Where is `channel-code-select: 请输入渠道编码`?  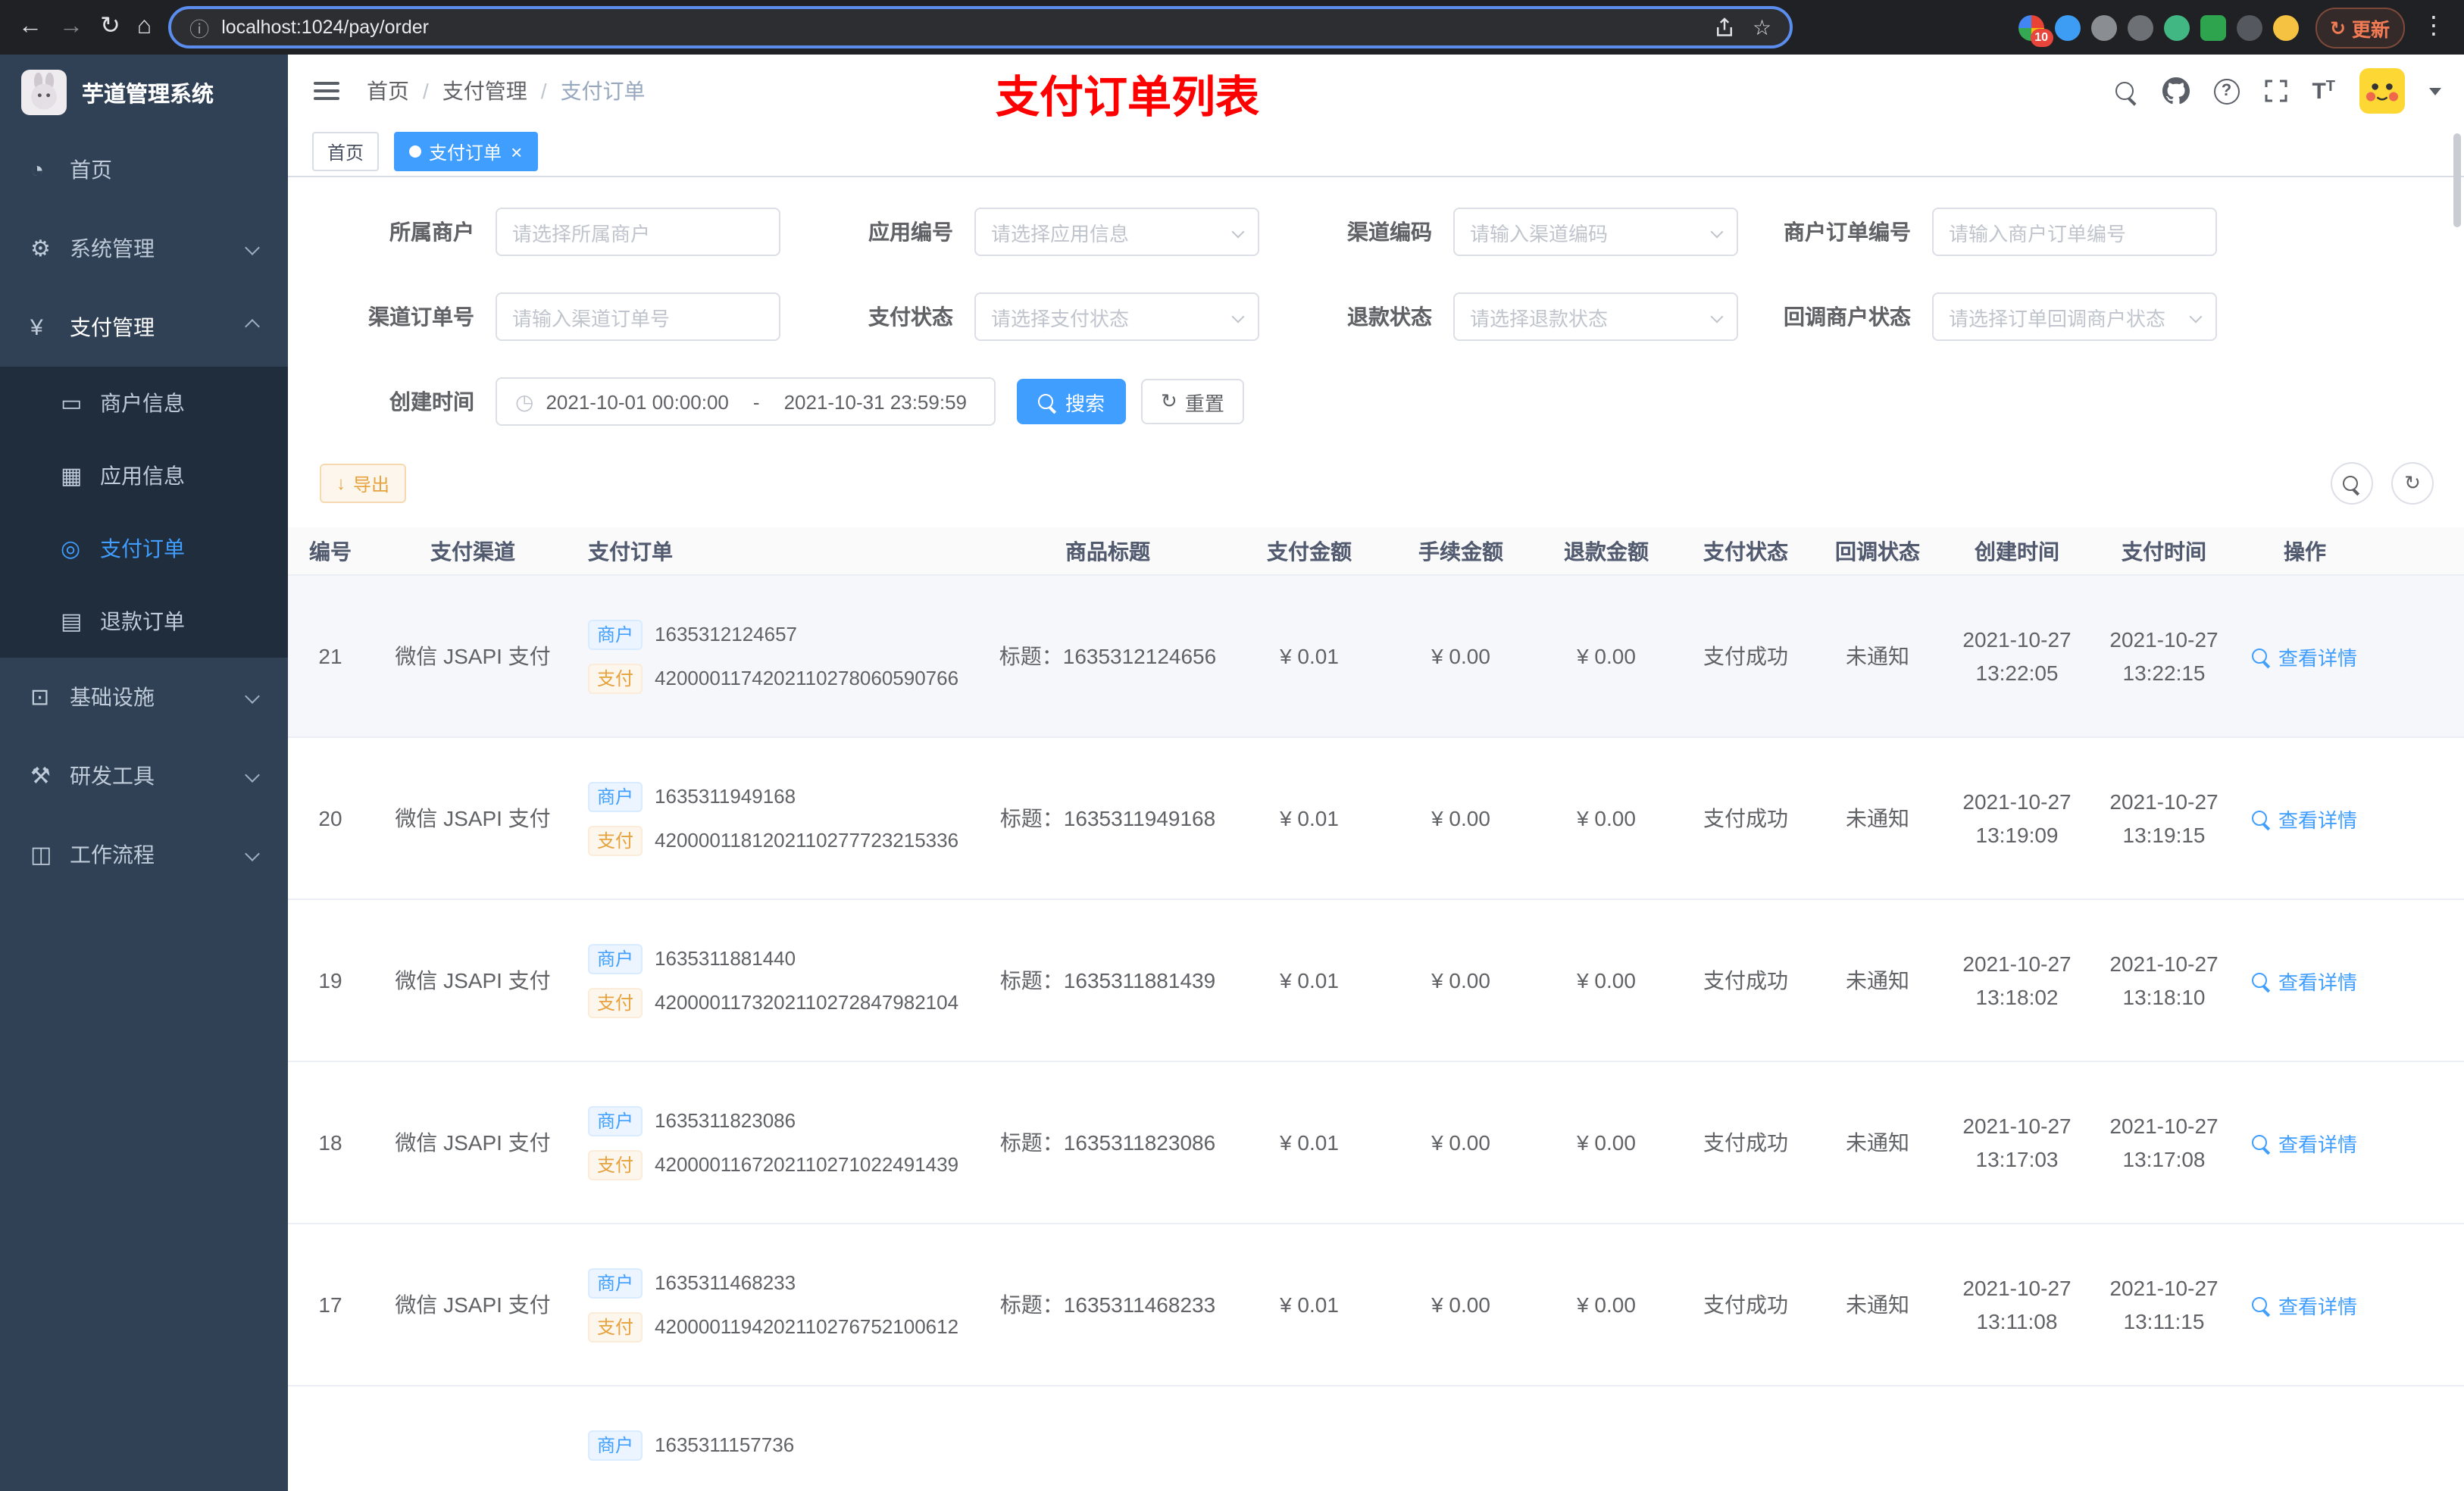
channel-code-select: 请输入渠道编码 is located at coordinates (1595, 232).